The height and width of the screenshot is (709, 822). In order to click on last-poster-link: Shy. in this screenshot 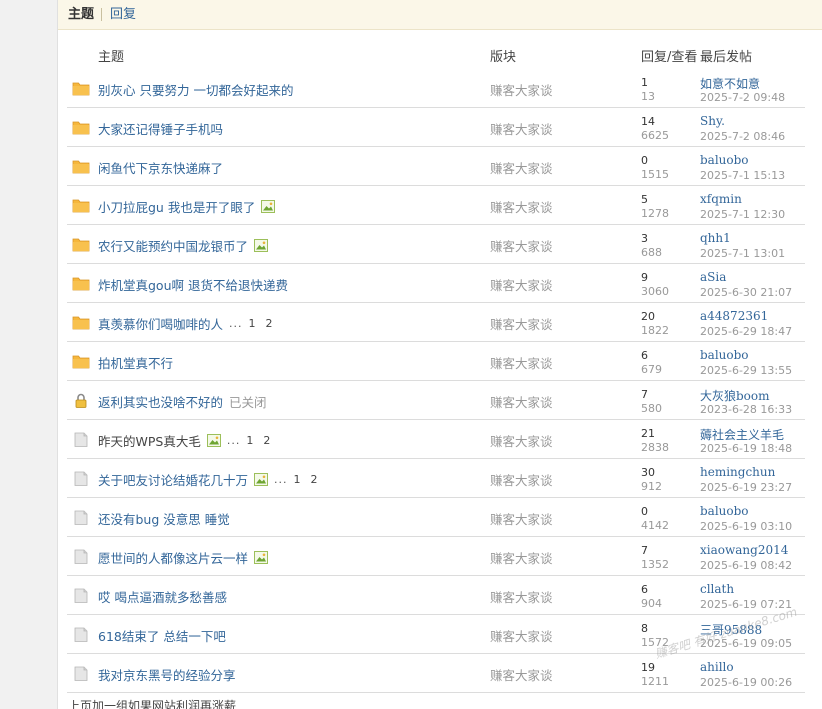, I will do `click(712, 121)`.